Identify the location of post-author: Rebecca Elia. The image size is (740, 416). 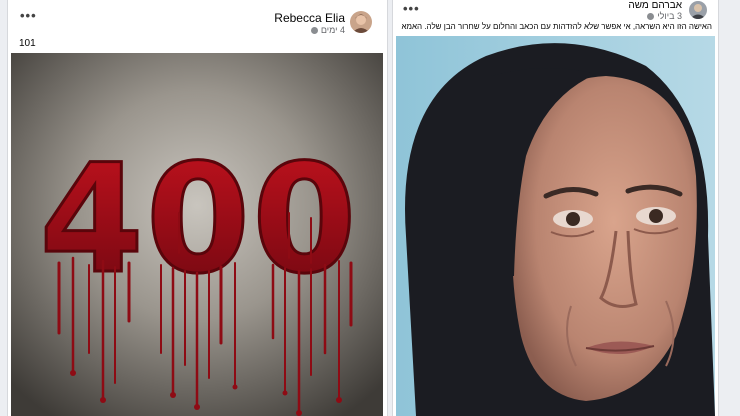
(309, 18).